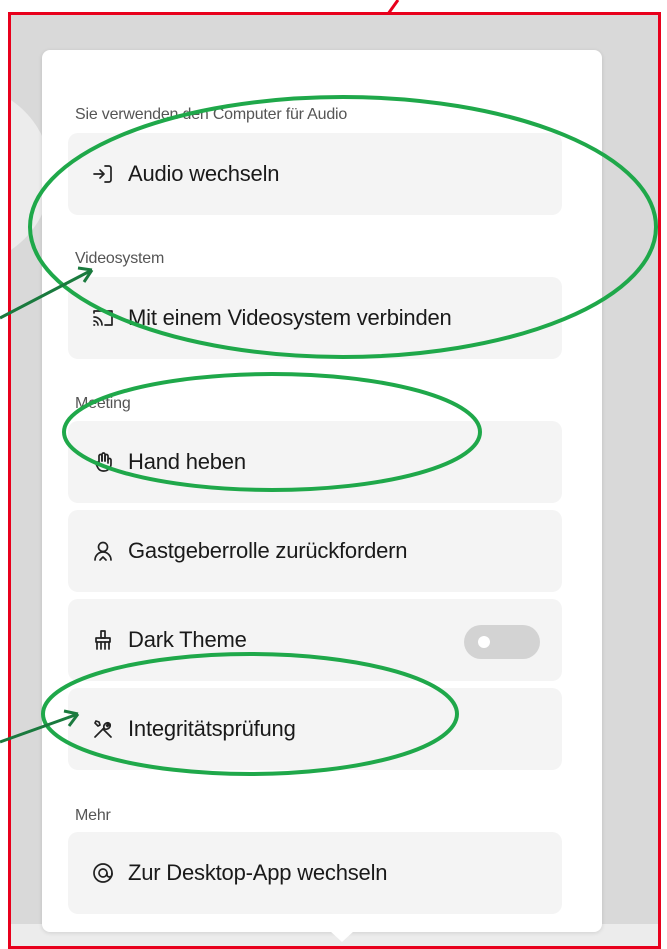 This screenshot has height=949, width=667. I want to click on hand-icon, so click(103, 462).